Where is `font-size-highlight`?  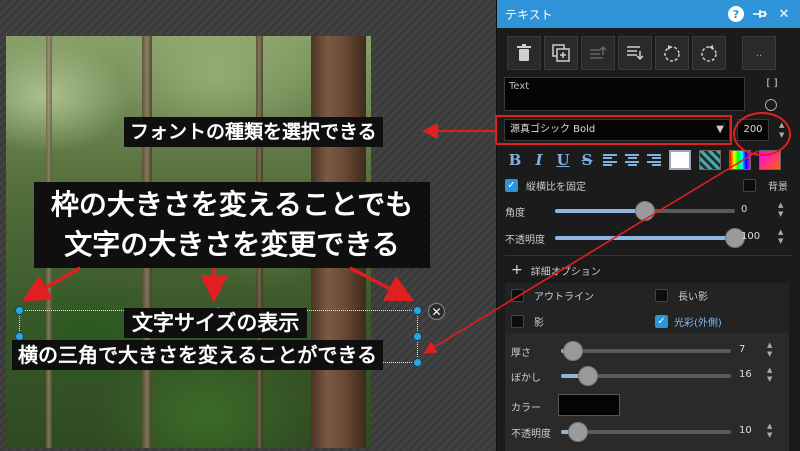 font-size-highlight is located at coordinates (762, 134).